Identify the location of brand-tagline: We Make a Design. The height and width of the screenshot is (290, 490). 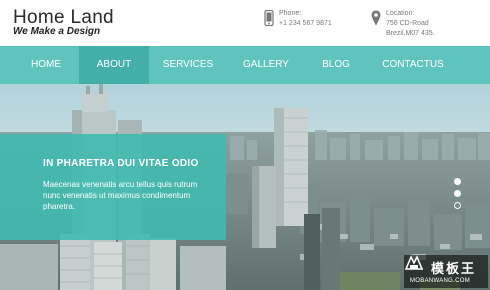
(57, 31).